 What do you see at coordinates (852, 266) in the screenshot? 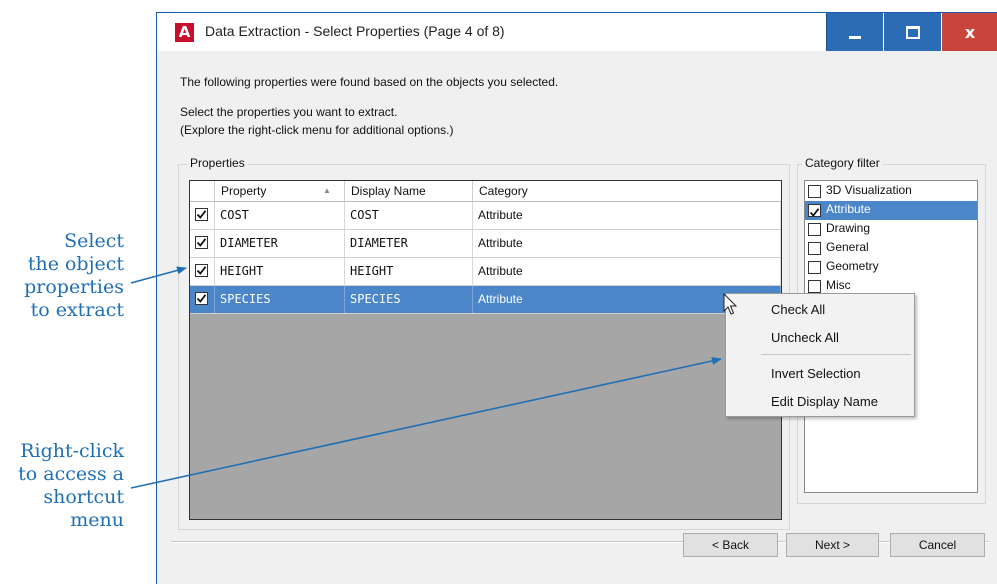
I see `category-label: Geometry` at bounding box center [852, 266].